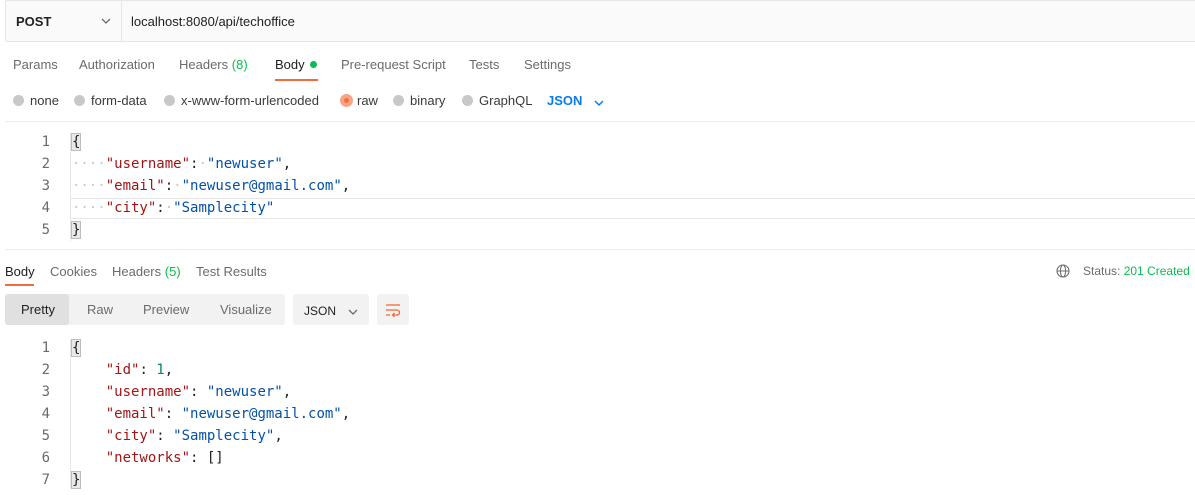  I want to click on globe-icon, so click(1063, 271).